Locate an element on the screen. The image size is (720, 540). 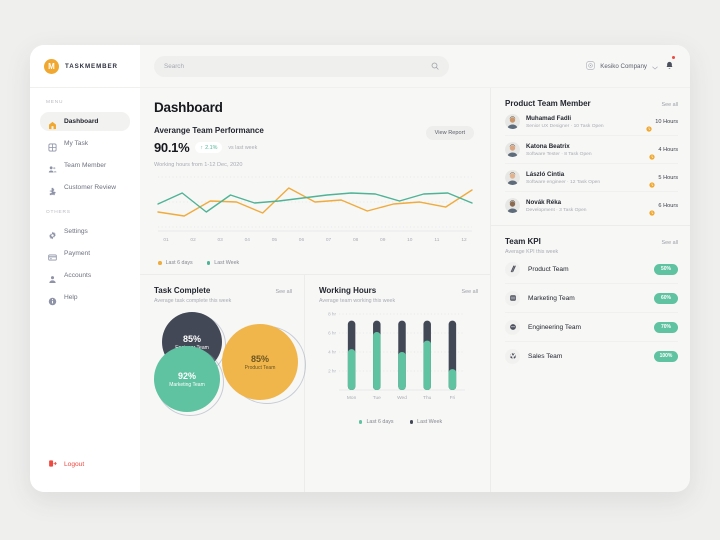
brand-logo-icon: M is located at coordinates (51, 66).